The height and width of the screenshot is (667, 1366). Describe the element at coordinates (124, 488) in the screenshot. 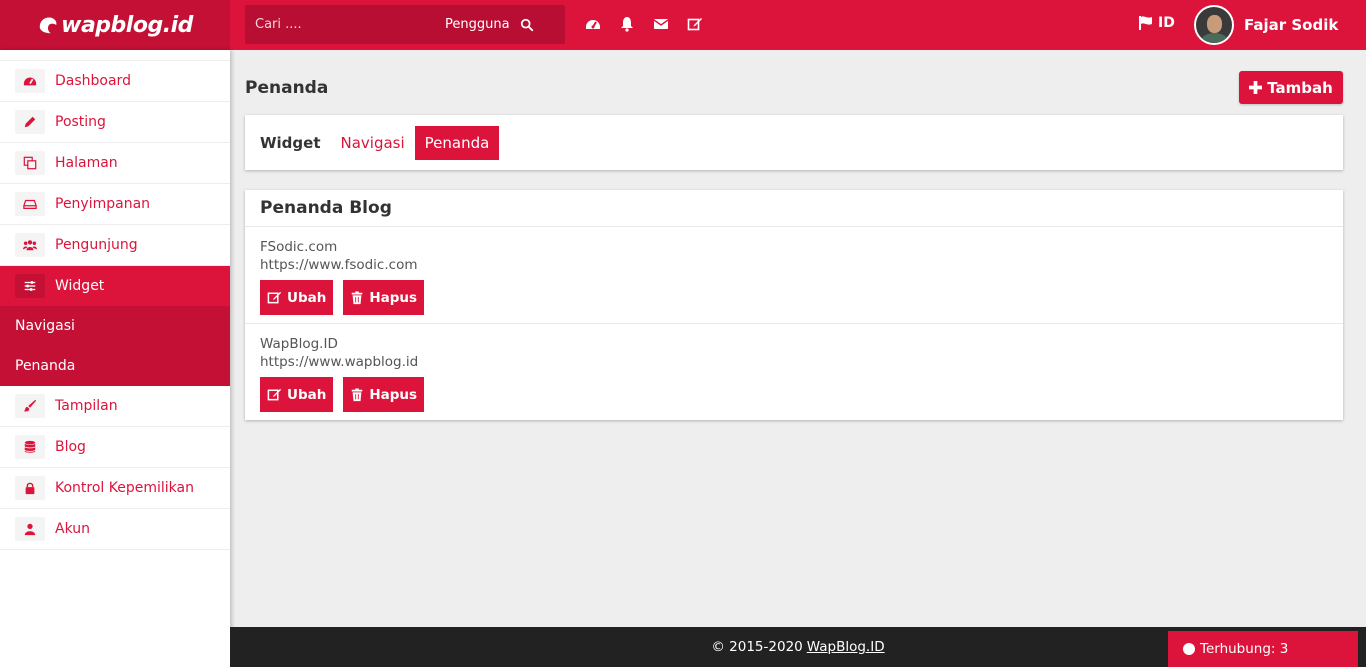

I see `sidebar-item-label: Kontrol Kepemilikan` at that location.